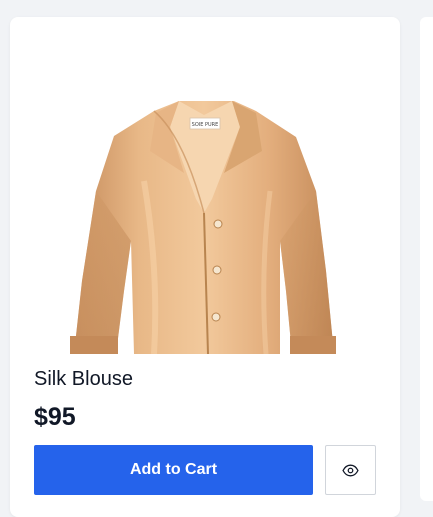 The height and width of the screenshot is (517, 433). I want to click on add-to-cart-button: Add to Cart, so click(173, 470).